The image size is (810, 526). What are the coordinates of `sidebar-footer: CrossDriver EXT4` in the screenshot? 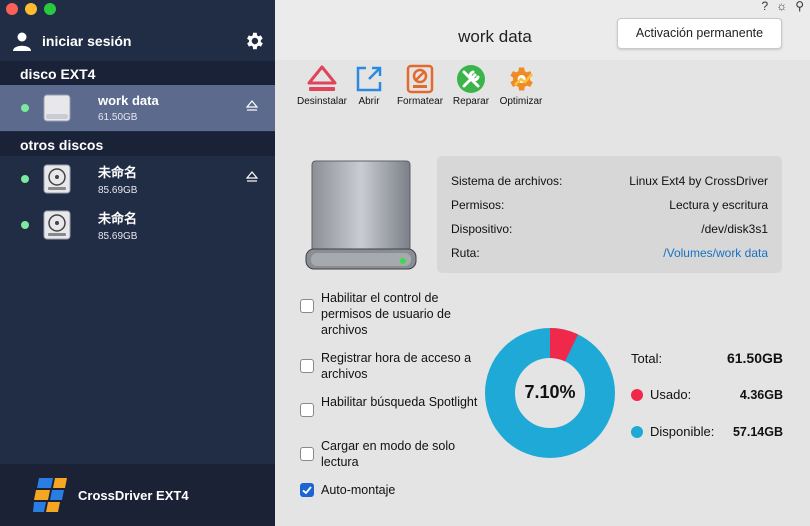 It's located at (137, 495).